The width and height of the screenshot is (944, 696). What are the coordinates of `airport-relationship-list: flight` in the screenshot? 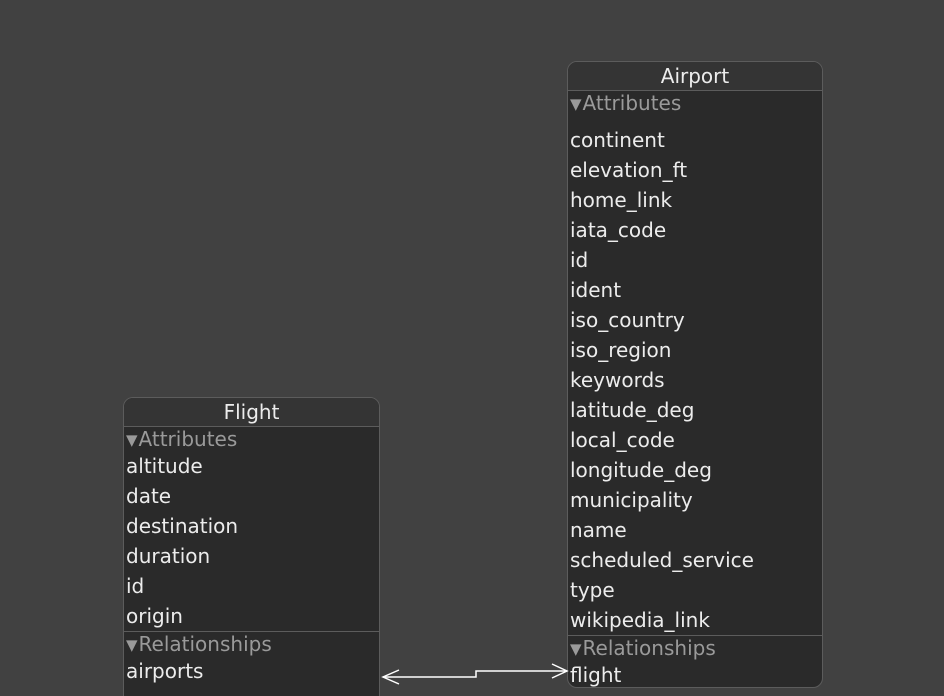 It's located at (695, 673).